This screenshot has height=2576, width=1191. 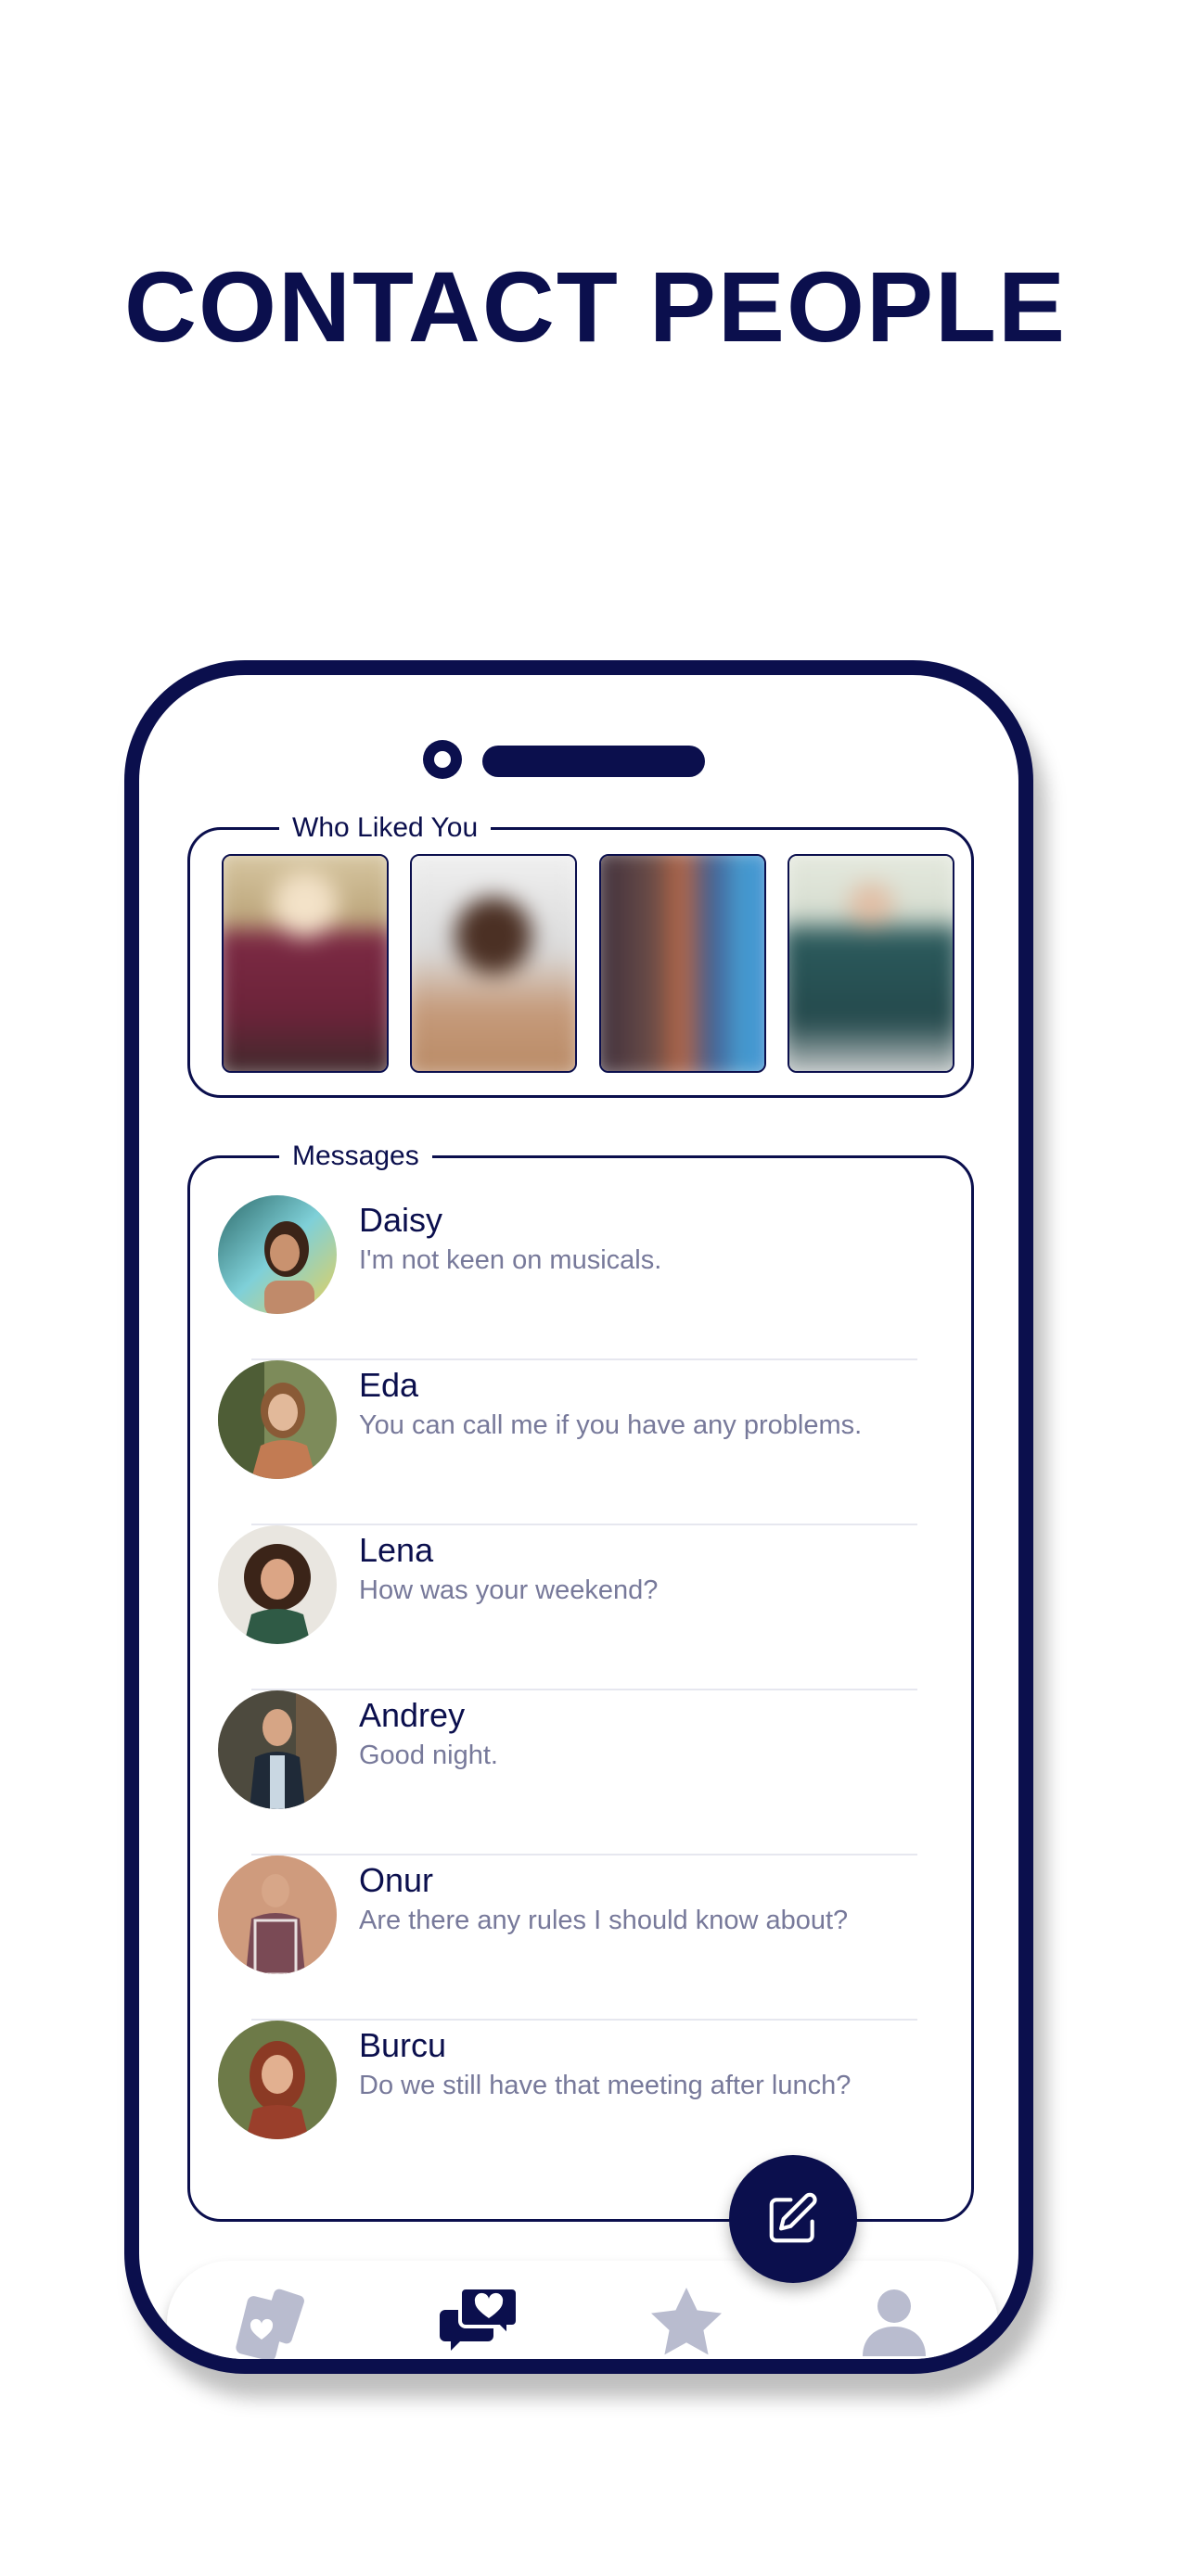 I want to click on message-preview: Good night., so click(x=428, y=1755).